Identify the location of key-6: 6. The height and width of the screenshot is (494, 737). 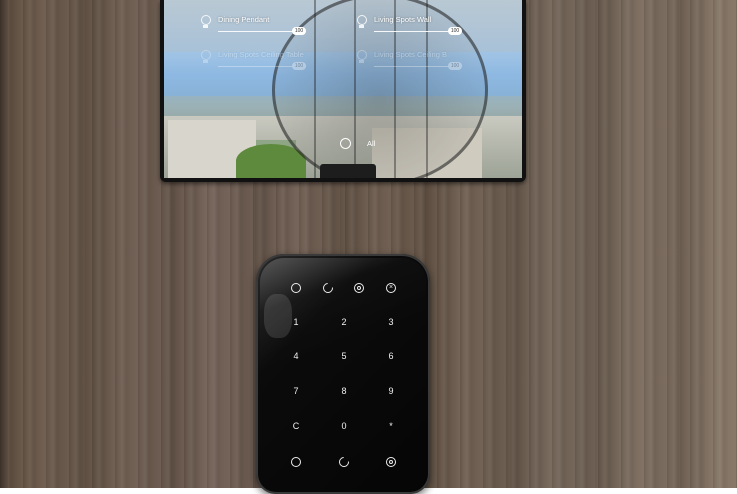
(391, 356).